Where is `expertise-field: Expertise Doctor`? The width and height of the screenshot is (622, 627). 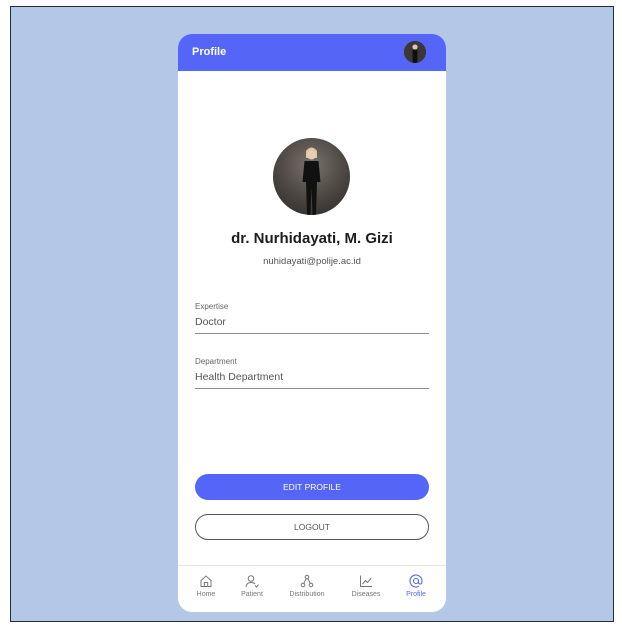 expertise-field: Expertise Doctor is located at coordinates (312, 318).